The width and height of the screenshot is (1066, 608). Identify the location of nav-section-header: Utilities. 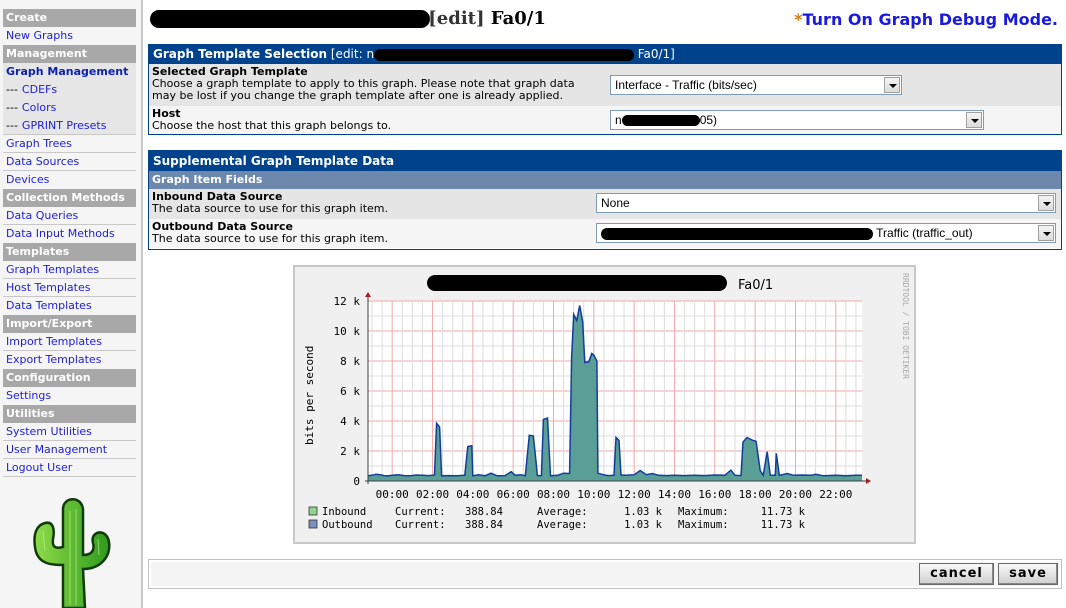
(69, 414).